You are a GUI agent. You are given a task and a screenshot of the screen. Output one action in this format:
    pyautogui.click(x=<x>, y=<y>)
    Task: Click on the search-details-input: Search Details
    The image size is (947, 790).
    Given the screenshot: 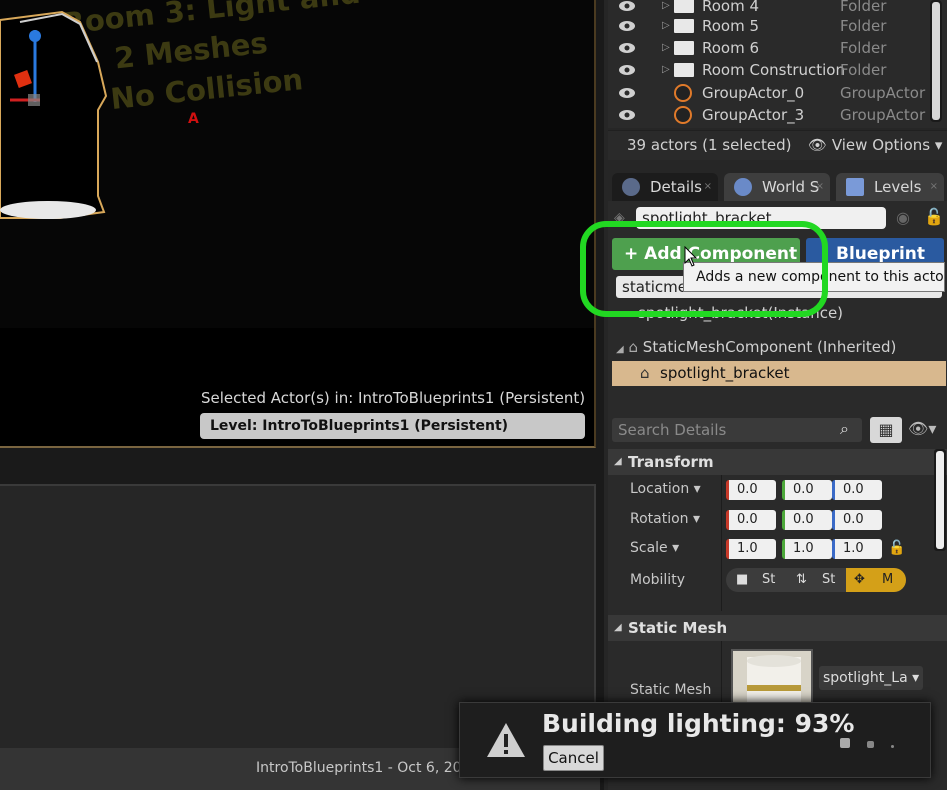 What is the action you would take?
    pyautogui.click(x=737, y=430)
    